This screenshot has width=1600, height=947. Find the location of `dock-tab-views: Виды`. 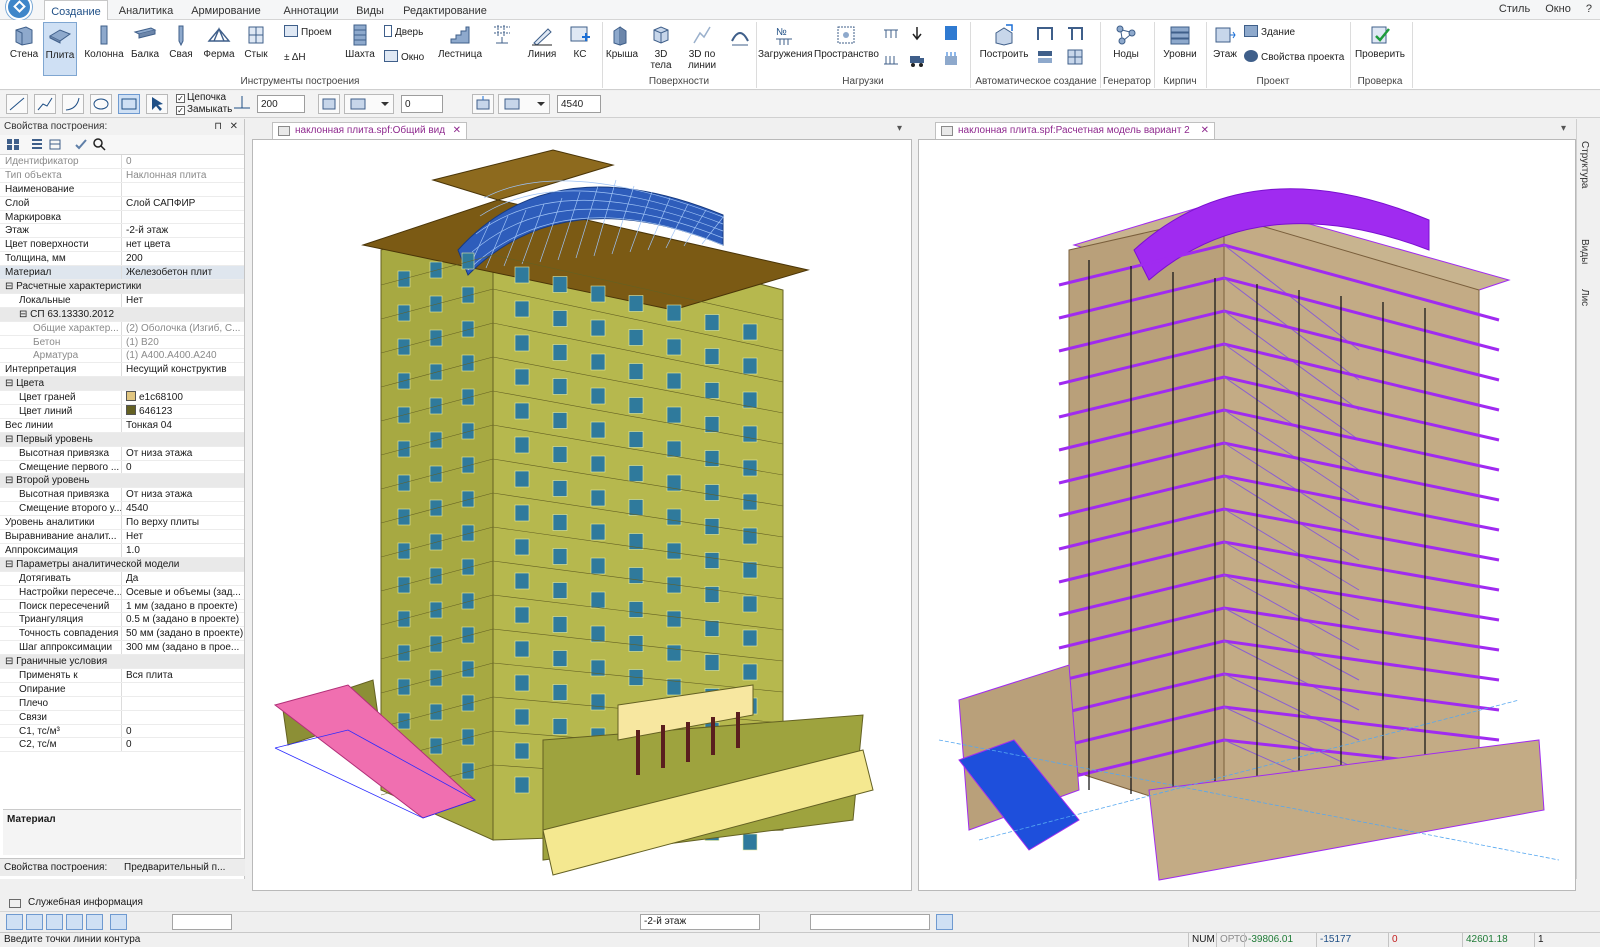

dock-tab-views: Виды is located at coordinates (1584, 251).